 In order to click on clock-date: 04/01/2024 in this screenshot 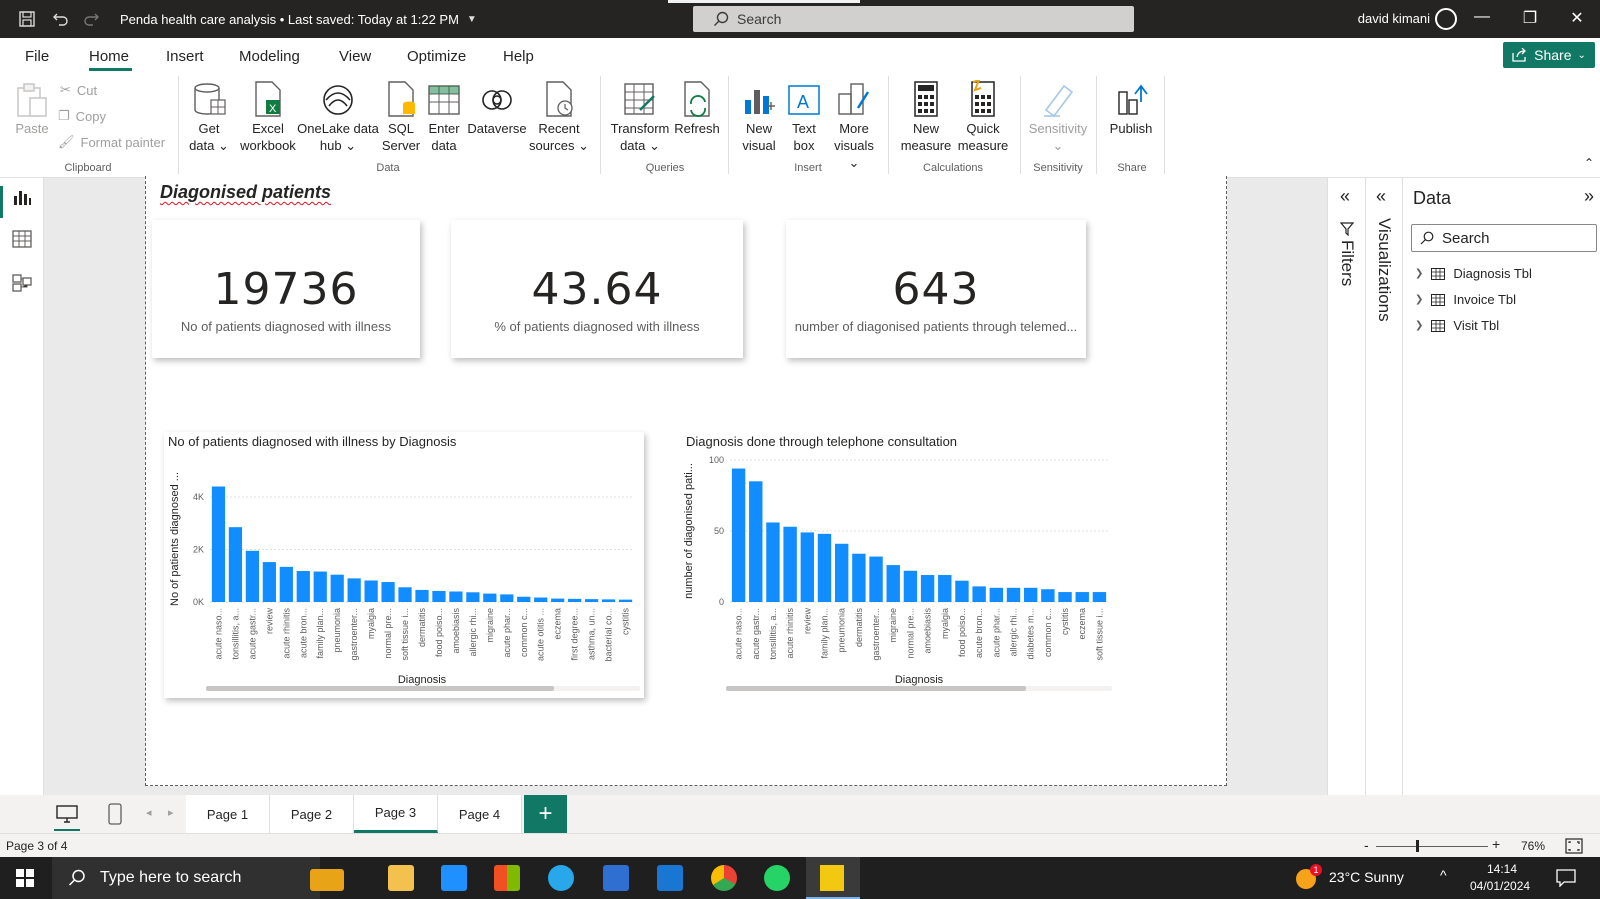, I will do `click(1500, 886)`.